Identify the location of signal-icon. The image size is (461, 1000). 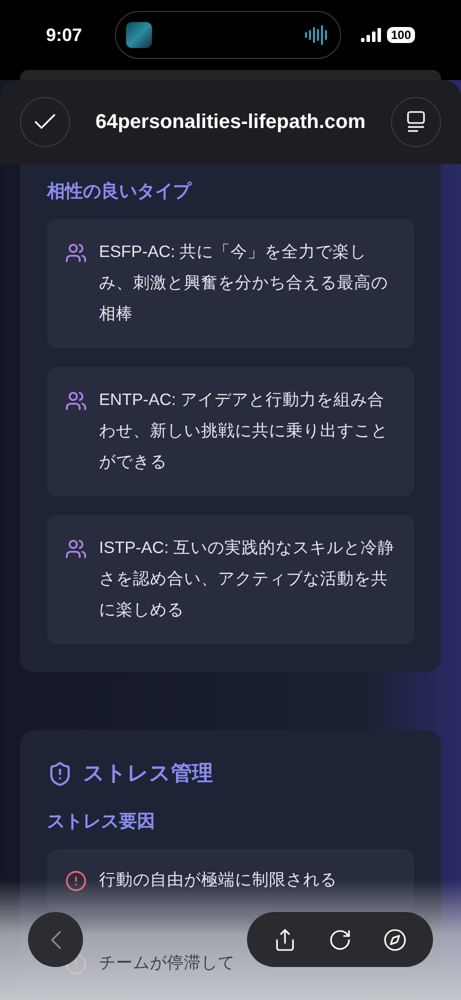
(370, 35).